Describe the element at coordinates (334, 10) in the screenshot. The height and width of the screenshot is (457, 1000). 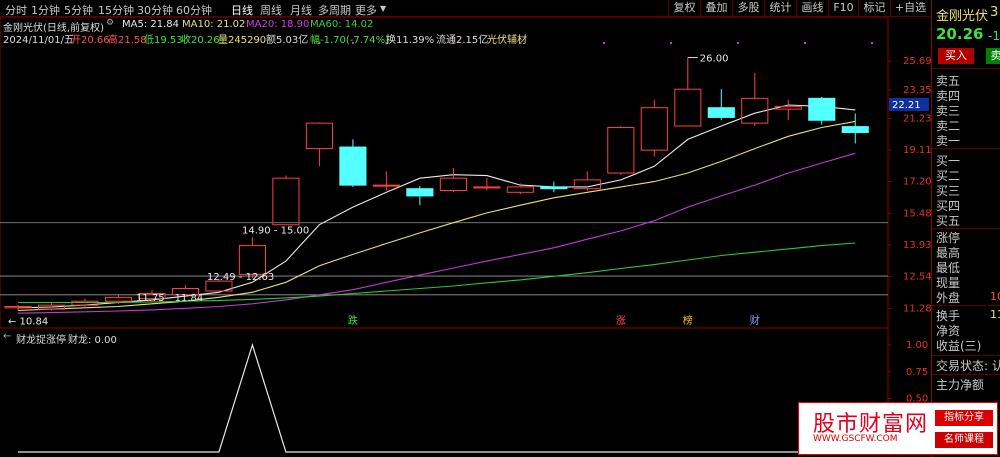
I see `tab-multi-period: 多周期` at that location.